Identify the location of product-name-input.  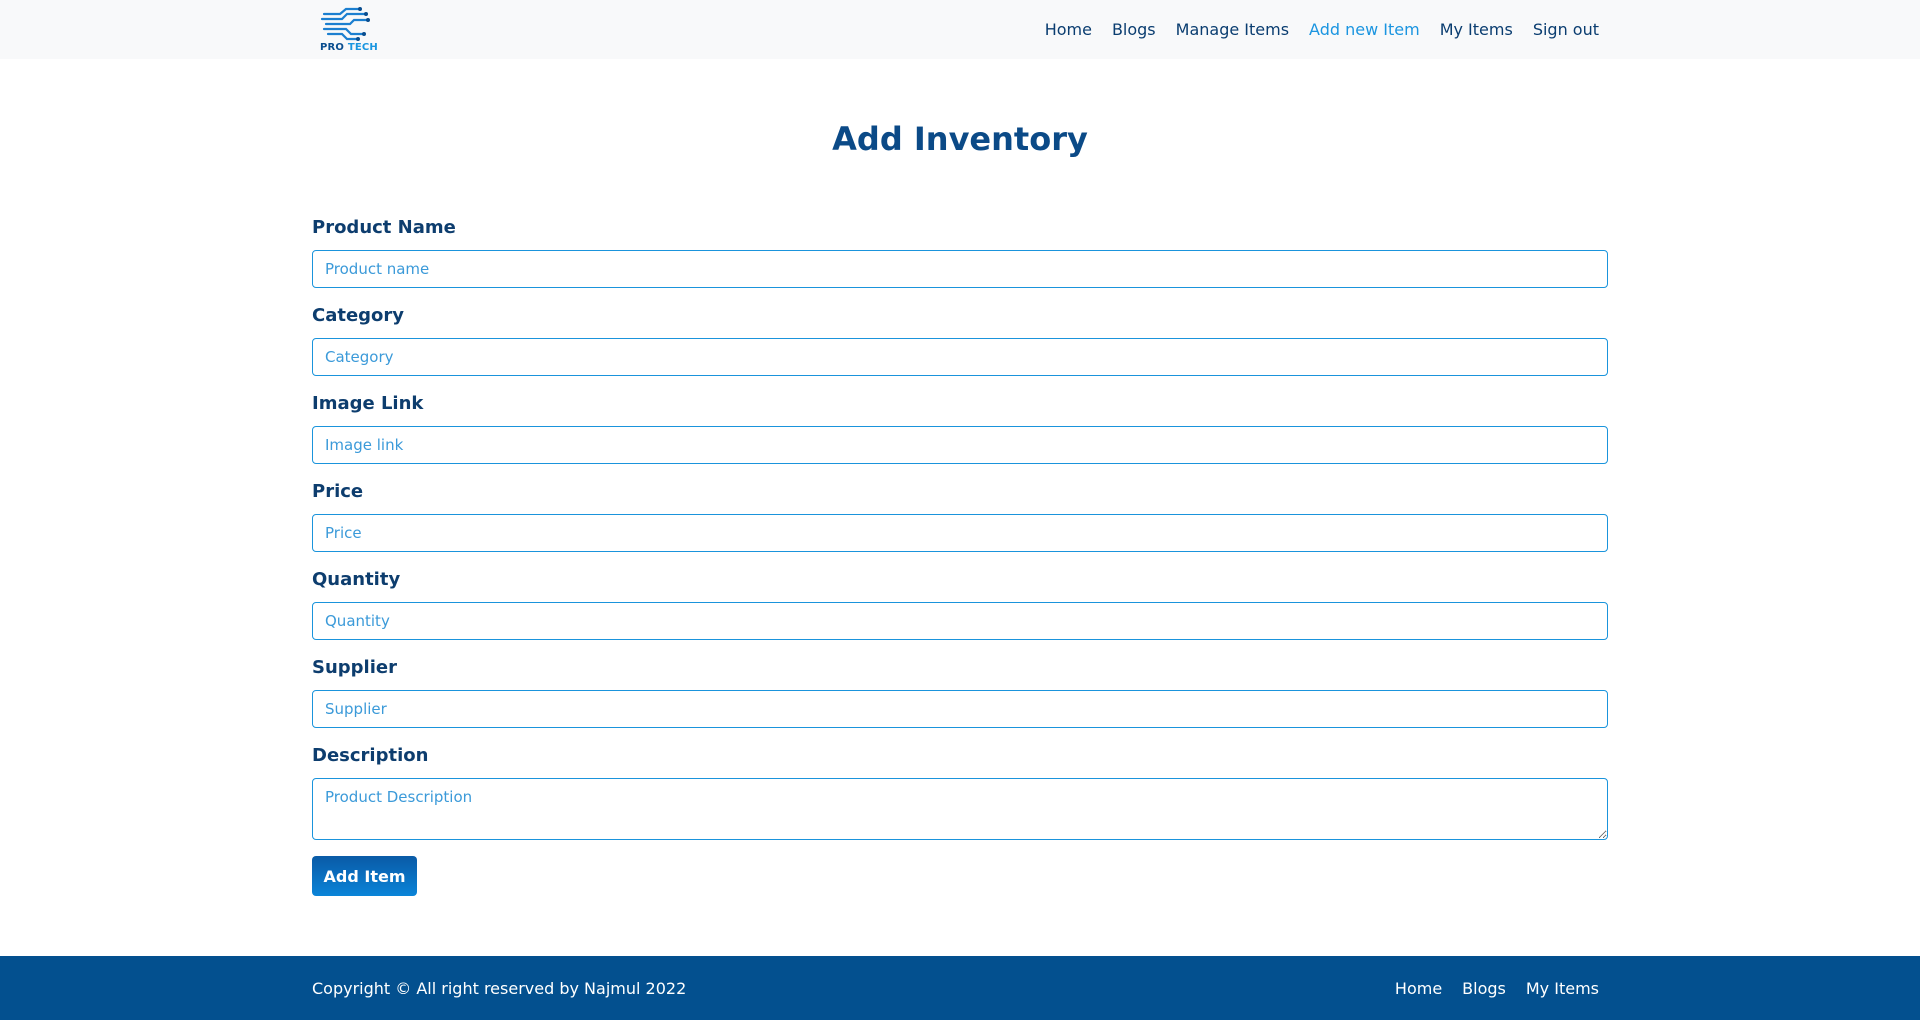
(960, 269).